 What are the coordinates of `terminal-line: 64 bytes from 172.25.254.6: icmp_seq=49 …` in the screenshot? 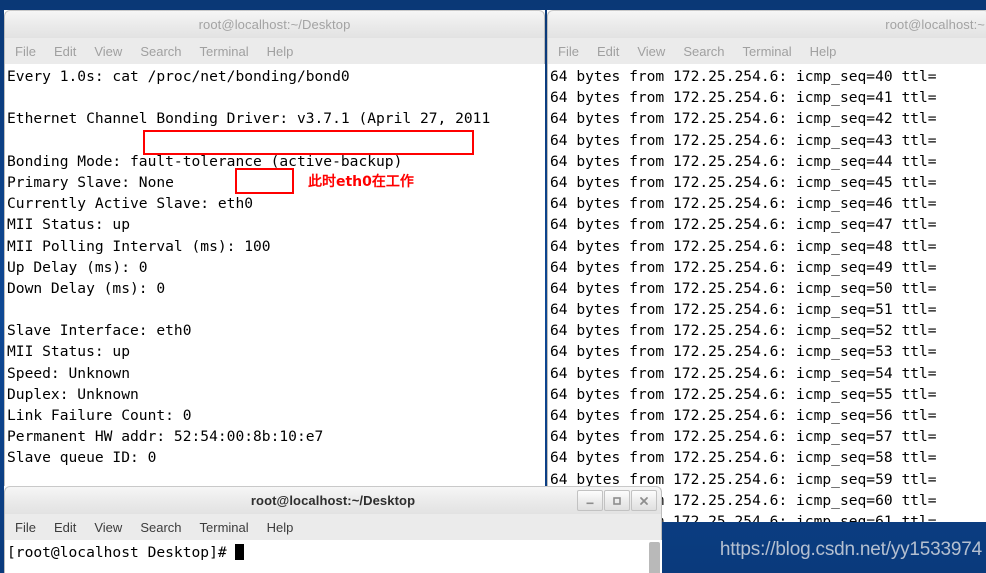 It's located at (743, 267).